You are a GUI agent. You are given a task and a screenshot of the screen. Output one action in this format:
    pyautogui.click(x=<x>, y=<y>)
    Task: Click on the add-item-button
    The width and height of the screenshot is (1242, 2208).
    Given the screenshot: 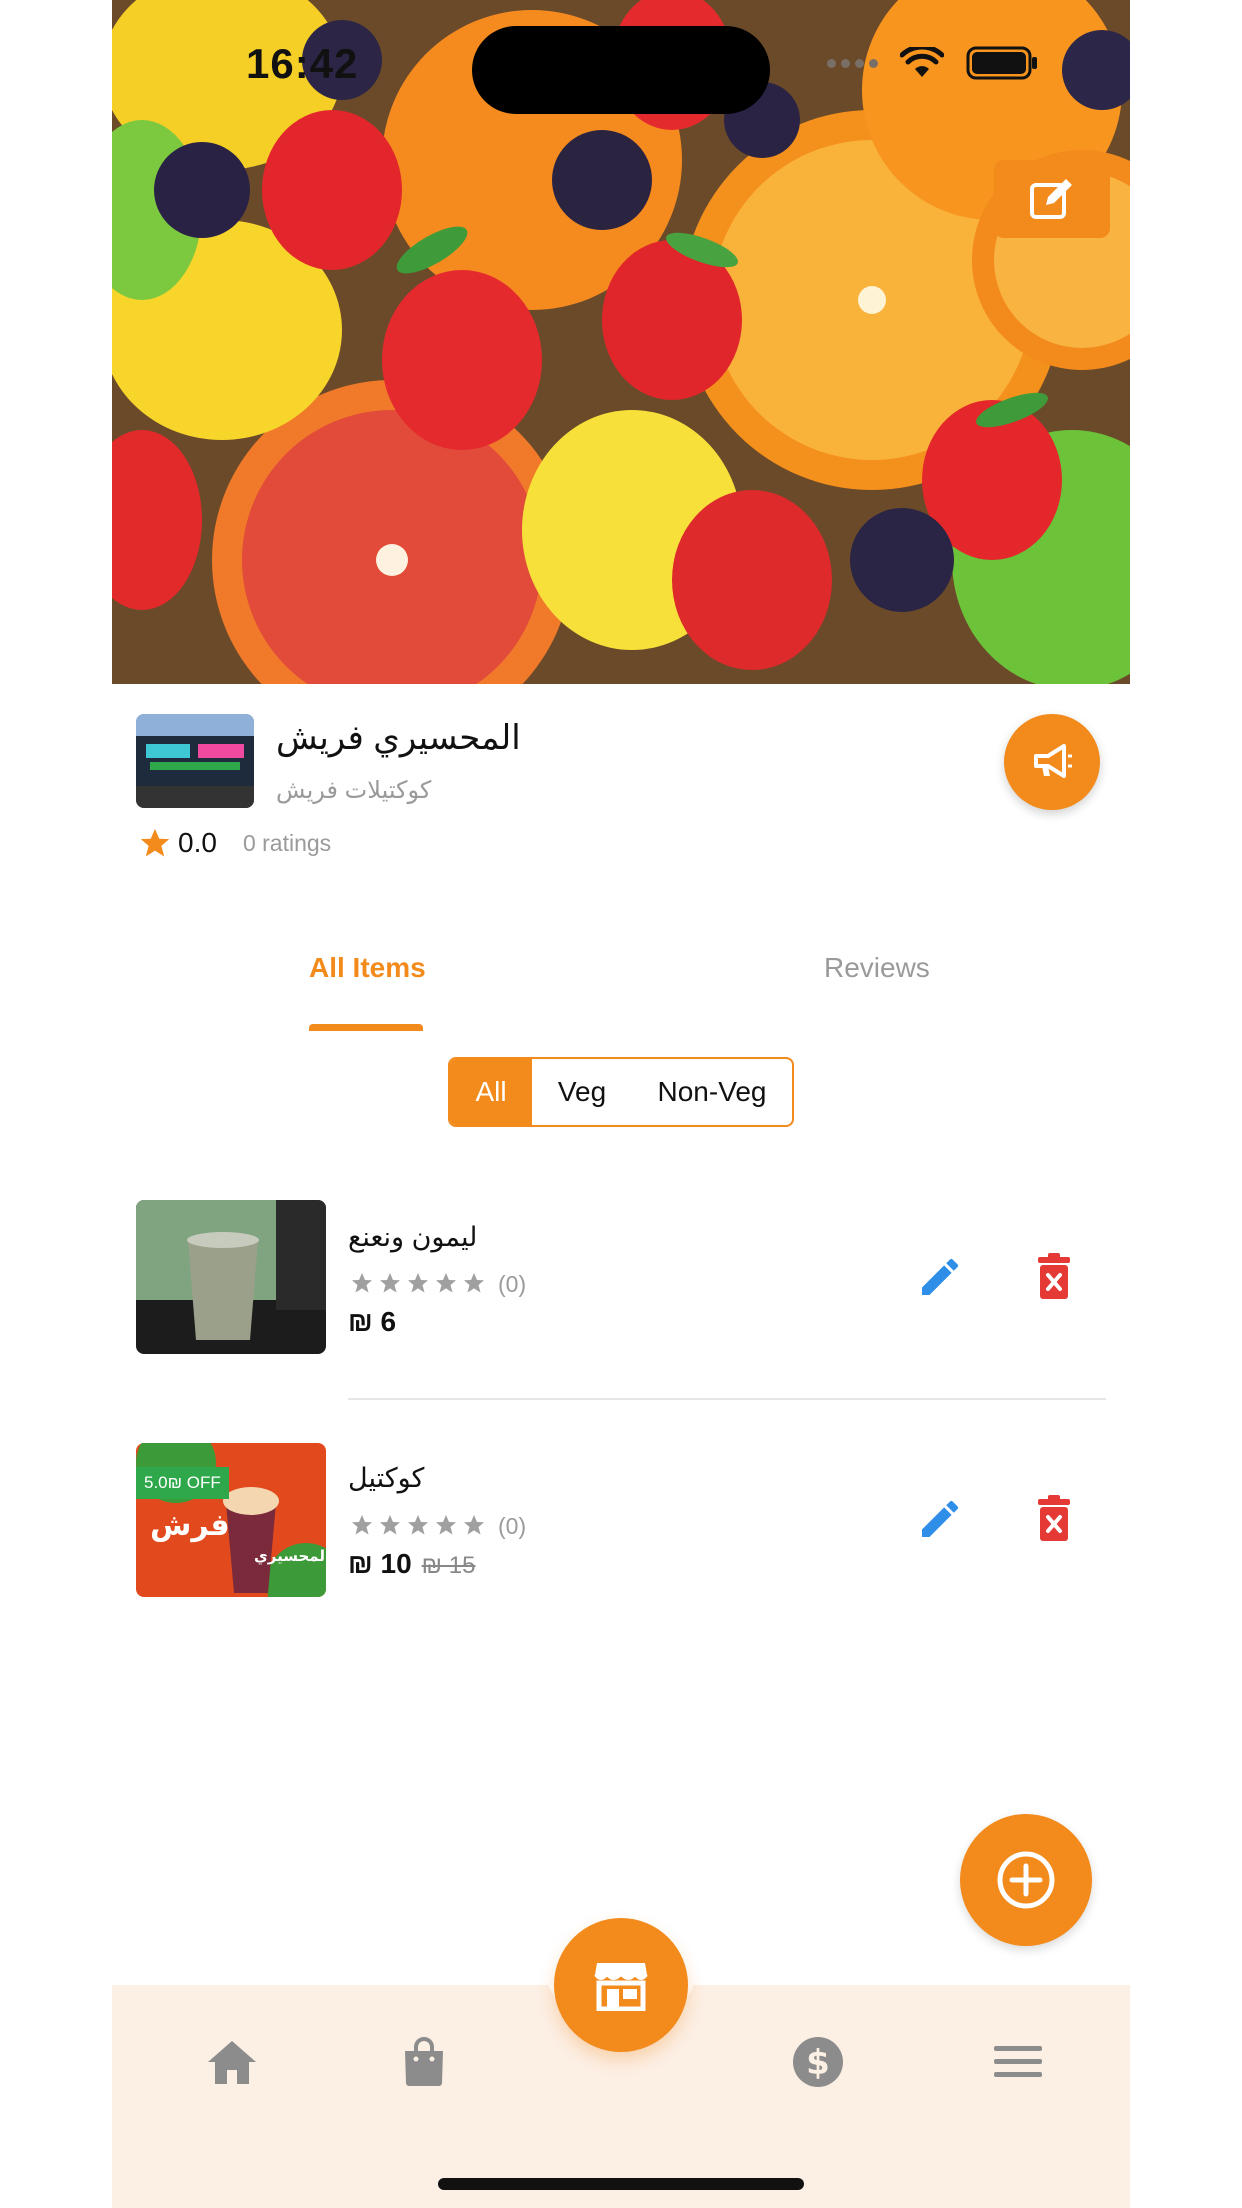 What is the action you would take?
    pyautogui.click(x=1026, y=1880)
    